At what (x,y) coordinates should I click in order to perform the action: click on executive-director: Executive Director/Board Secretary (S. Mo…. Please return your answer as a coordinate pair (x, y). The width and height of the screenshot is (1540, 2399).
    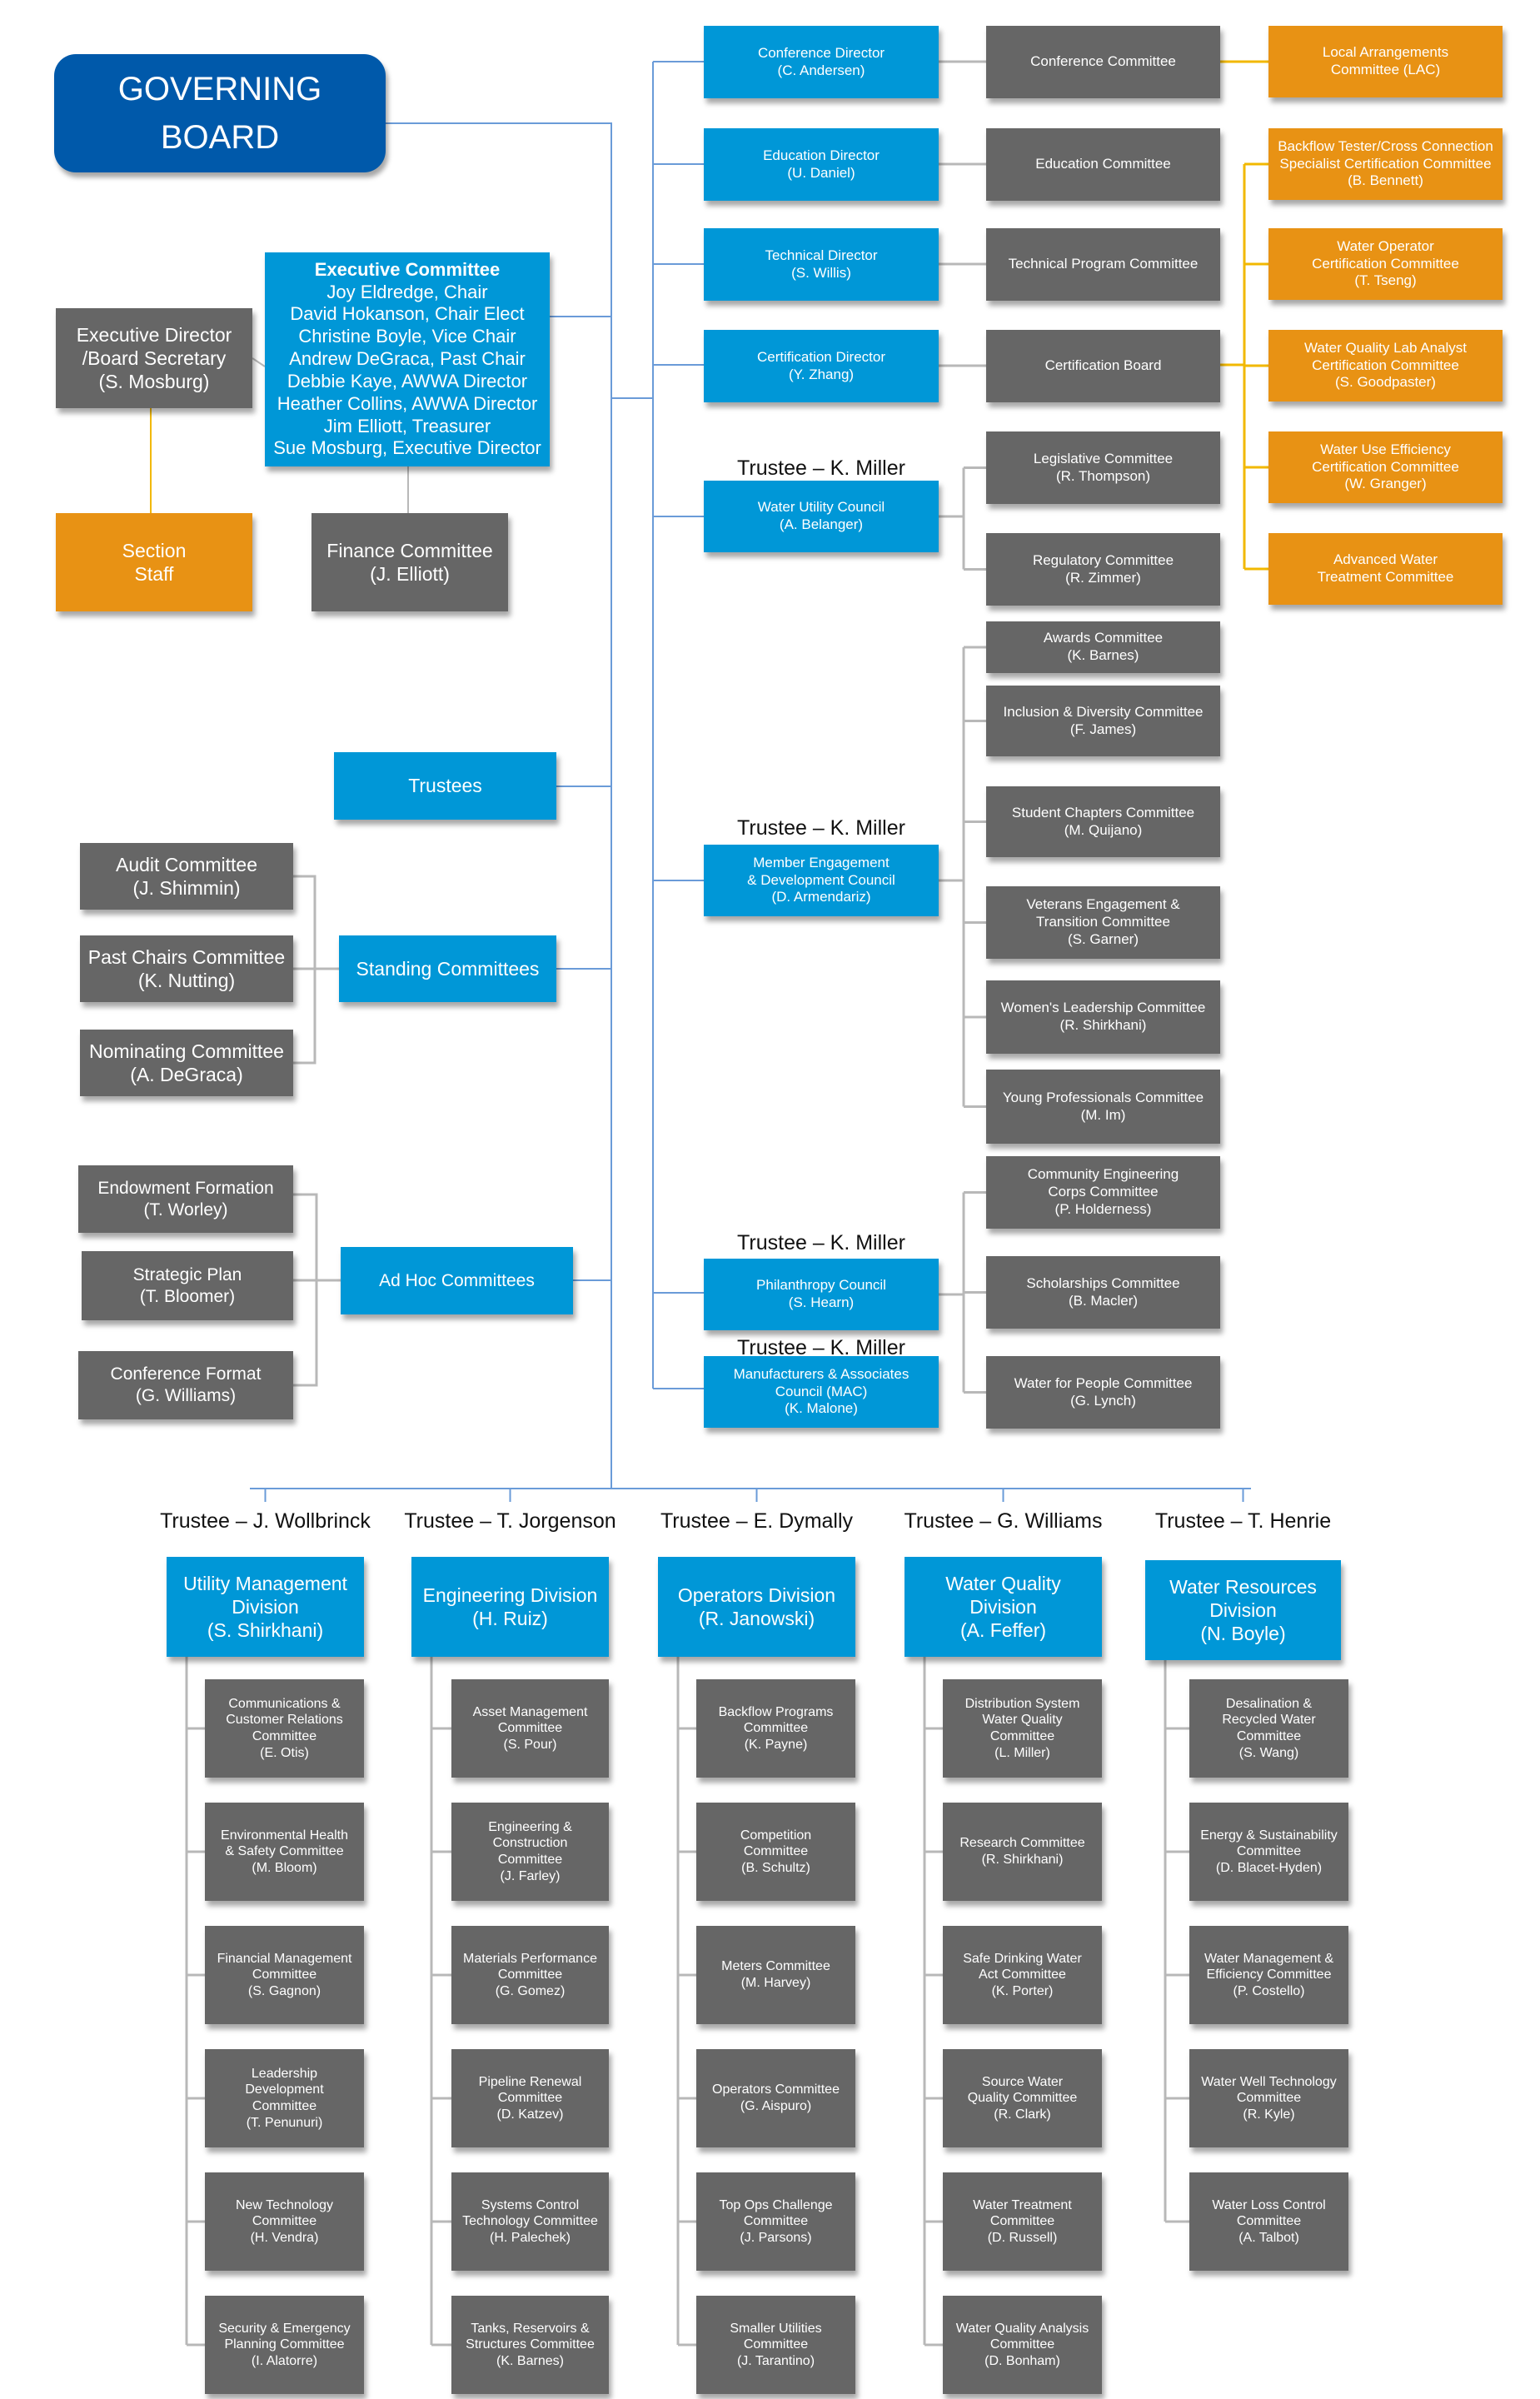
    Looking at the image, I should click on (154, 358).